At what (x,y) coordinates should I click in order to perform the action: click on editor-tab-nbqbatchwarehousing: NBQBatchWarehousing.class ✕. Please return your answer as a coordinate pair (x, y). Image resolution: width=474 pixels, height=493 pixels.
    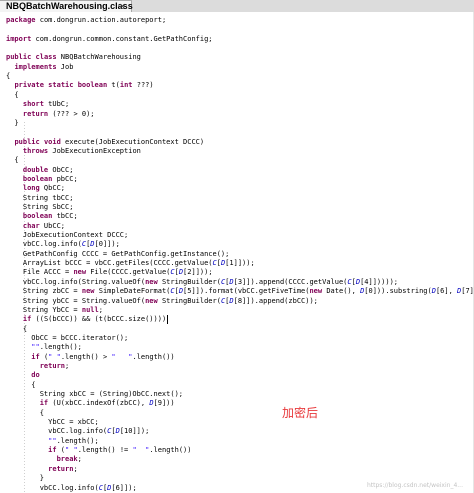
    Looking at the image, I should click on (66, 6).